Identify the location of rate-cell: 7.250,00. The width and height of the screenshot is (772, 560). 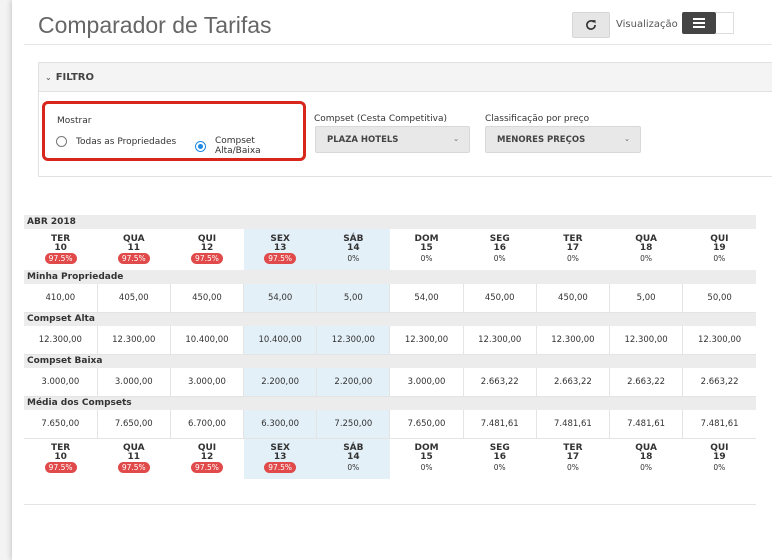
(353, 424).